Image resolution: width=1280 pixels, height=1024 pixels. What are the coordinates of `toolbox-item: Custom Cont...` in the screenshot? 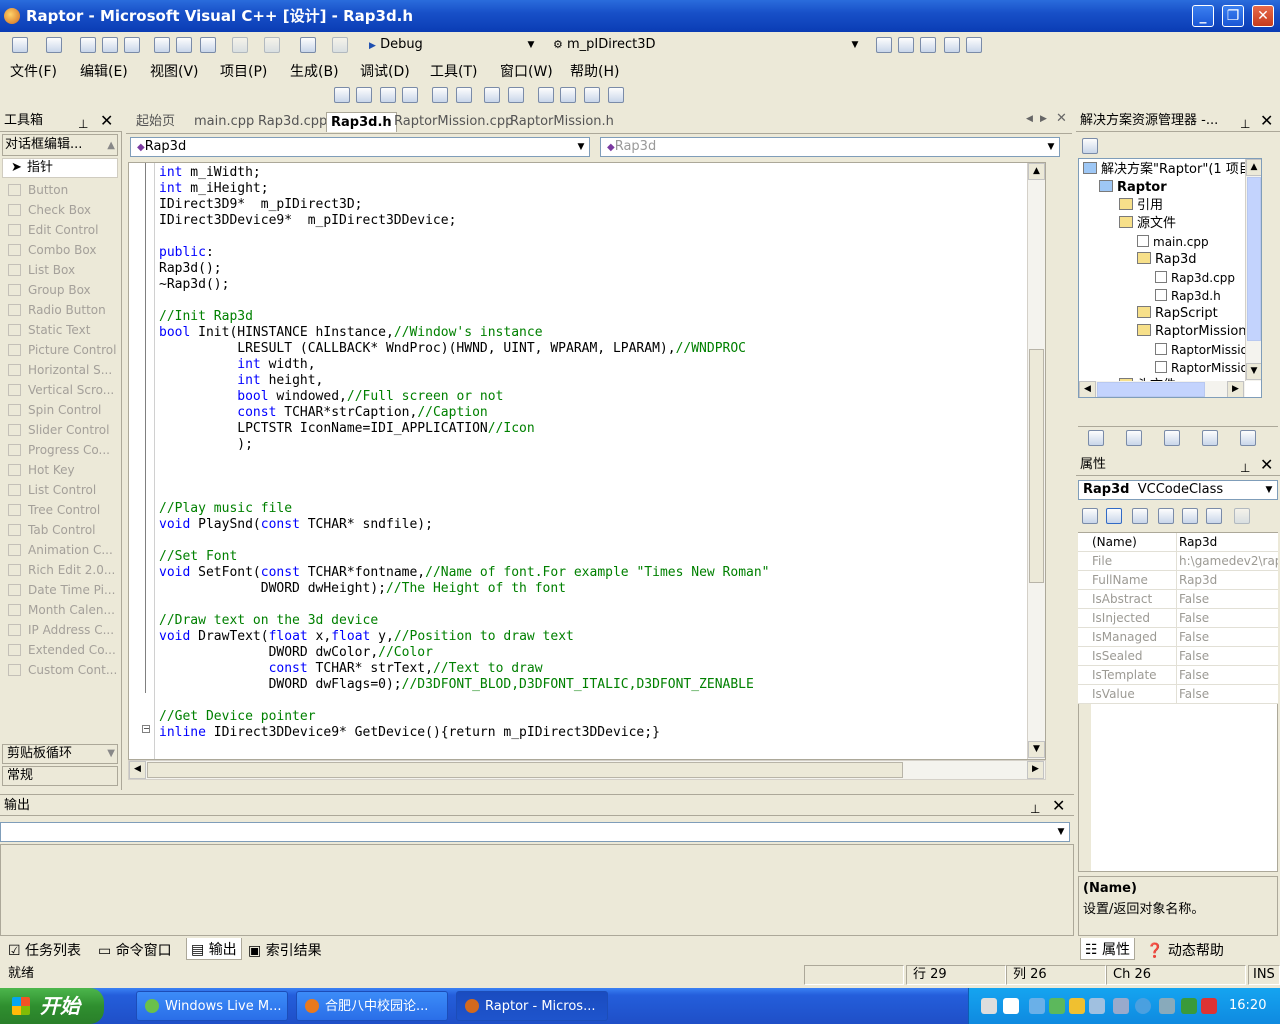 It's located at (62, 670).